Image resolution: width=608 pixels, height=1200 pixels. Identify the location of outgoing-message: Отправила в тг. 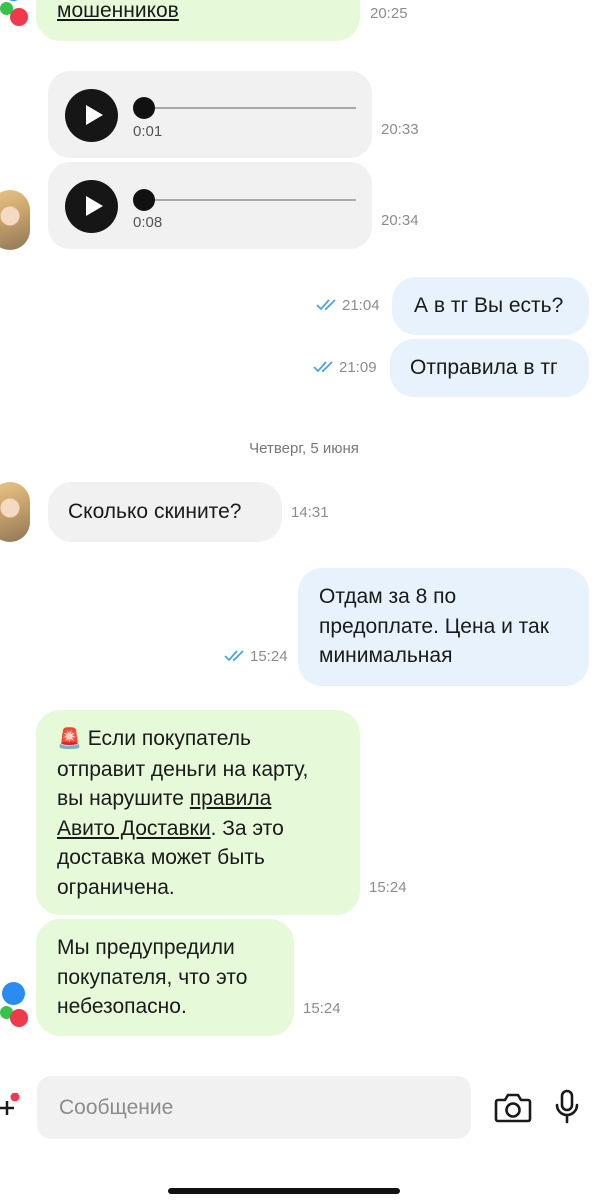
(489, 368).